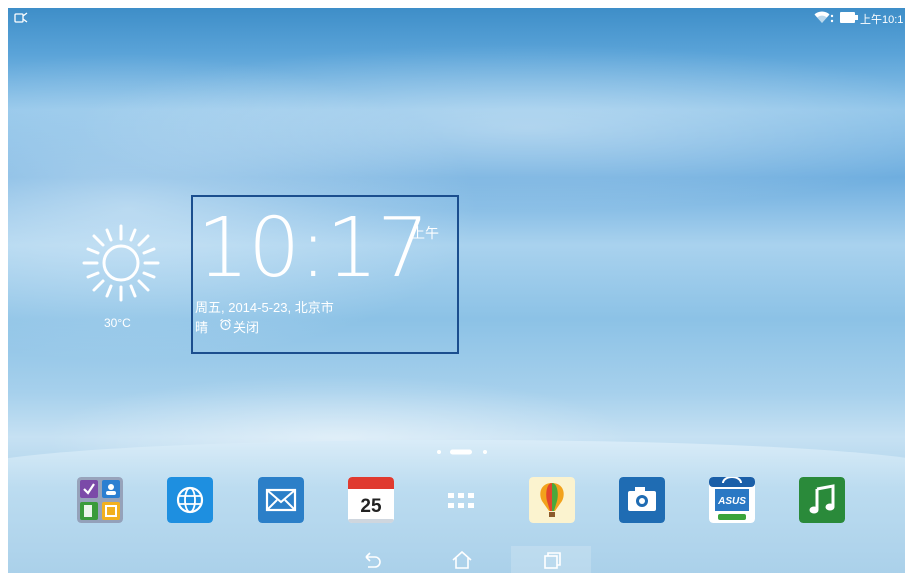  I want to click on clock-date: 周五, 2014-5-23, 北京市, so click(264, 307).